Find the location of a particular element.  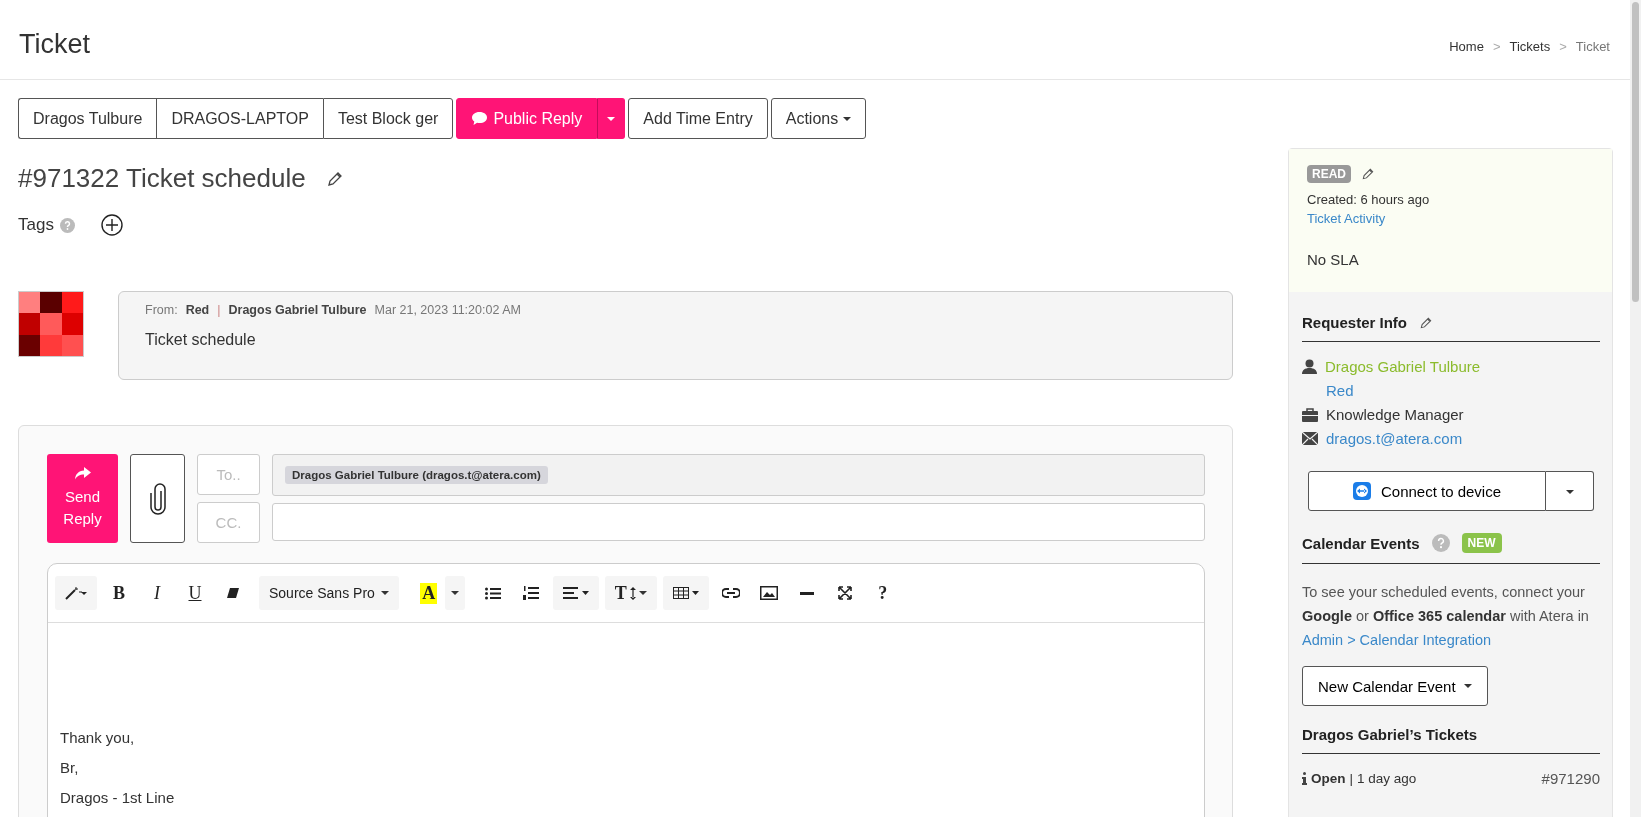

sender-org: Red is located at coordinates (197, 310).